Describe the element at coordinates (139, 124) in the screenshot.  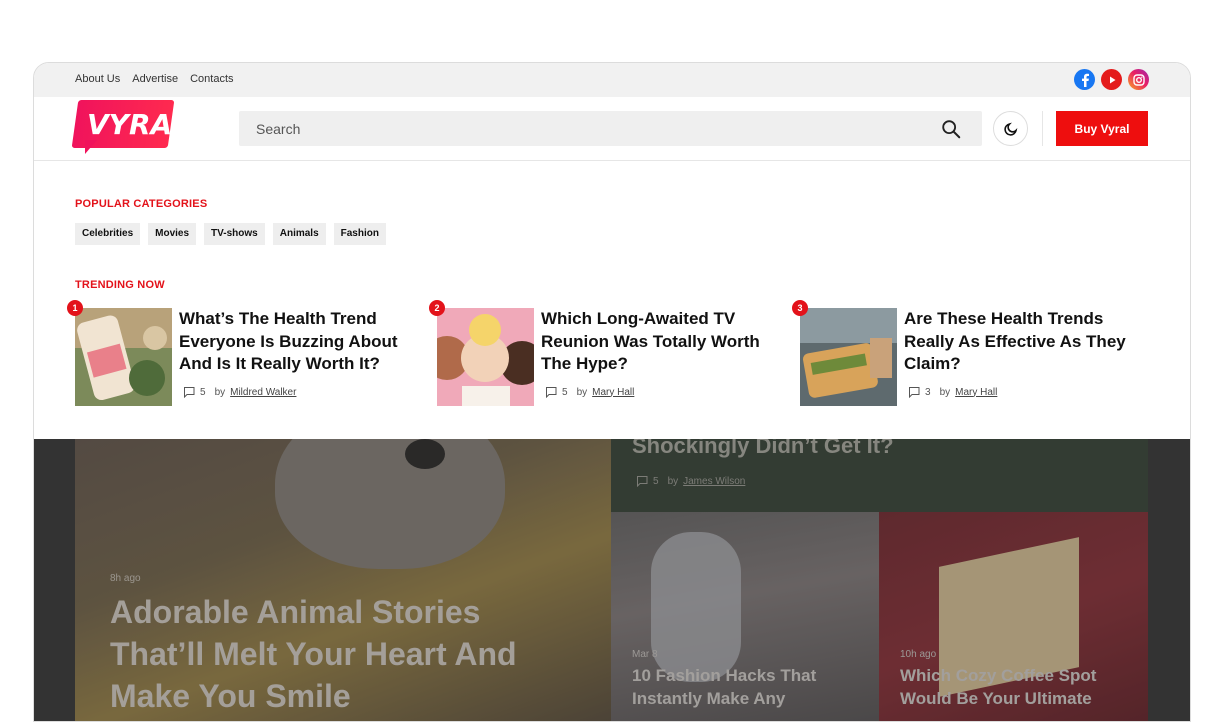
I see `logo-text: VYRAL` at that location.